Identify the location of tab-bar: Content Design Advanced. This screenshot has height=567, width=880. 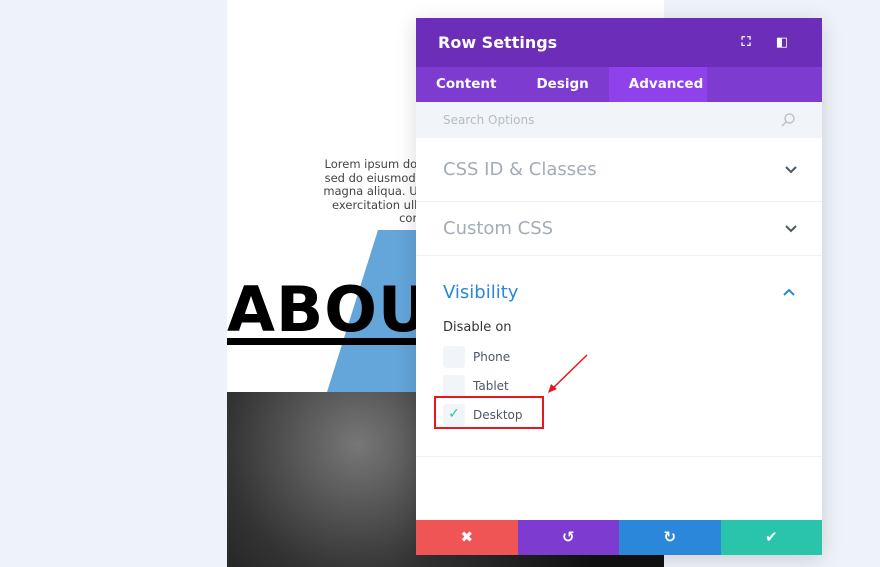
(619, 84).